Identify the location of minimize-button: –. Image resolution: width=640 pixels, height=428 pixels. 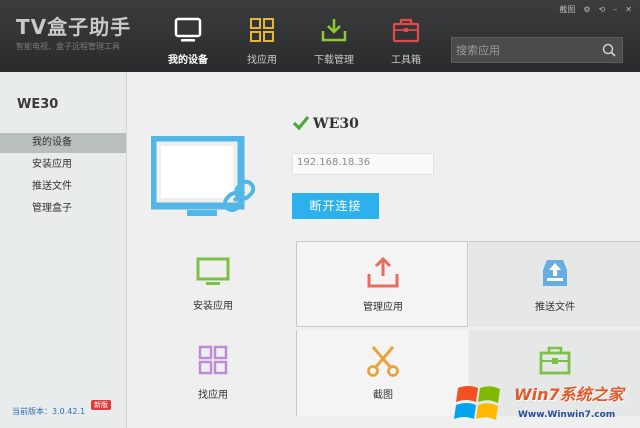
(615, 9).